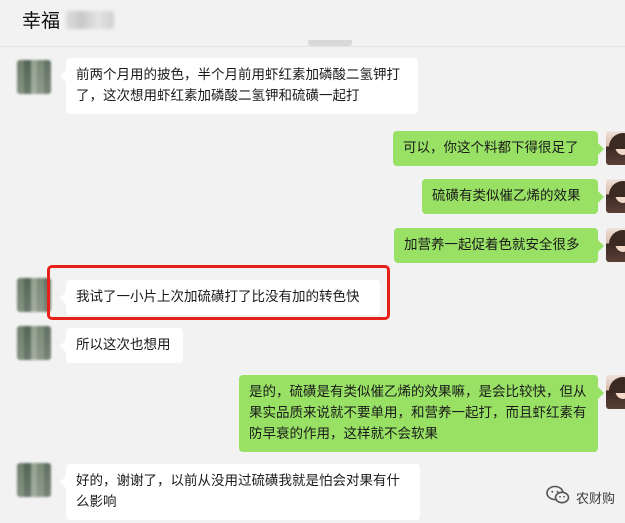  Describe the element at coordinates (330, 43) in the screenshot. I see `expand-handle` at that location.